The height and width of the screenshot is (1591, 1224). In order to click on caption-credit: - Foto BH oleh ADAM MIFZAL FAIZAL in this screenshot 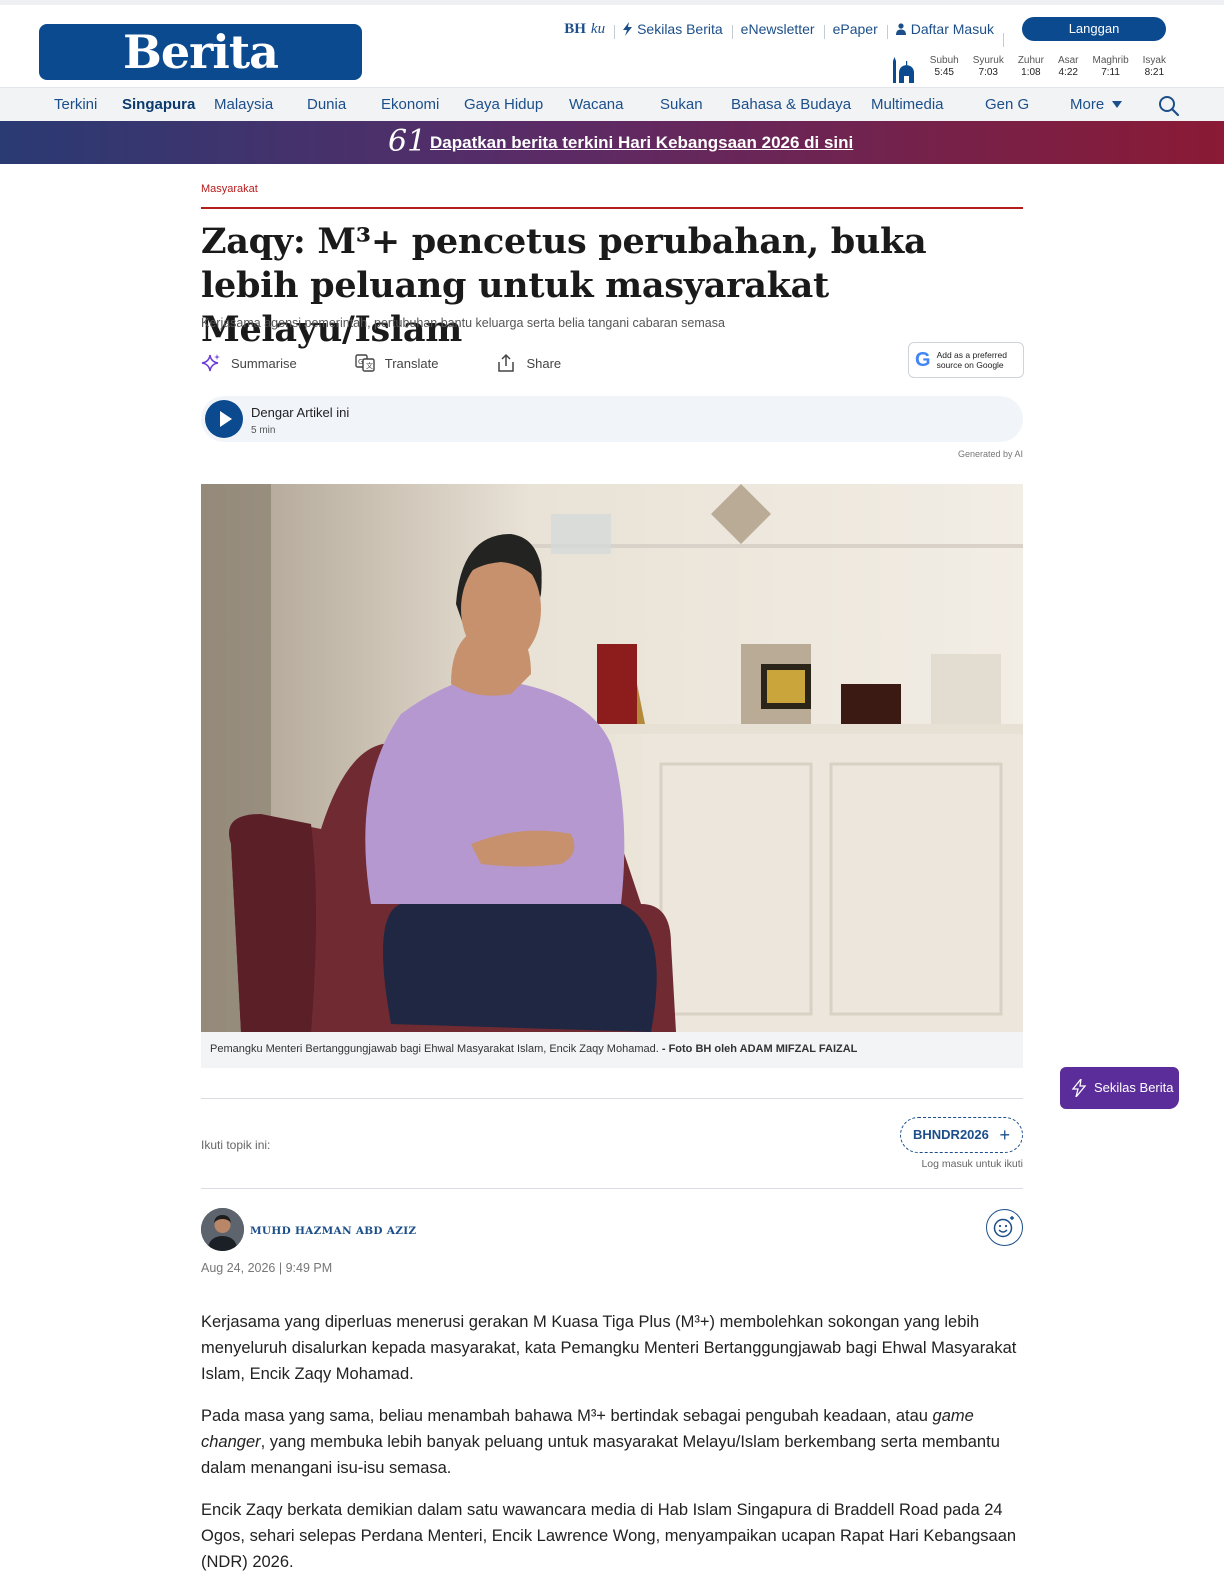, I will do `click(759, 1049)`.